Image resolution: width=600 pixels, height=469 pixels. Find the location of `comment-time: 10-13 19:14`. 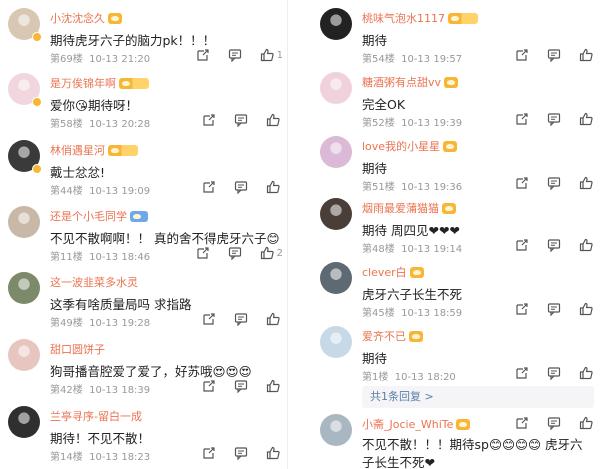

comment-time: 10-13 19:14 is located at coordinates (432, 249).